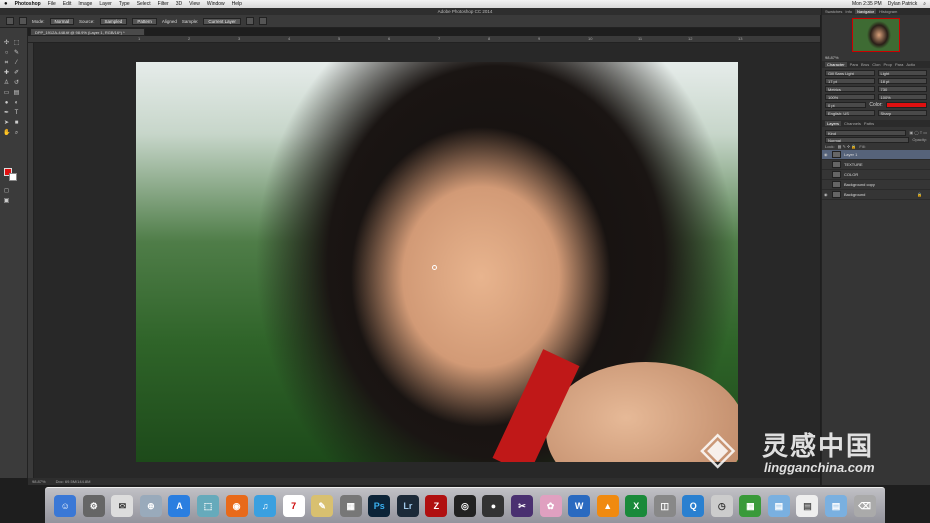  I want to click on time-machine-icon: ◷, so click(721, 505).